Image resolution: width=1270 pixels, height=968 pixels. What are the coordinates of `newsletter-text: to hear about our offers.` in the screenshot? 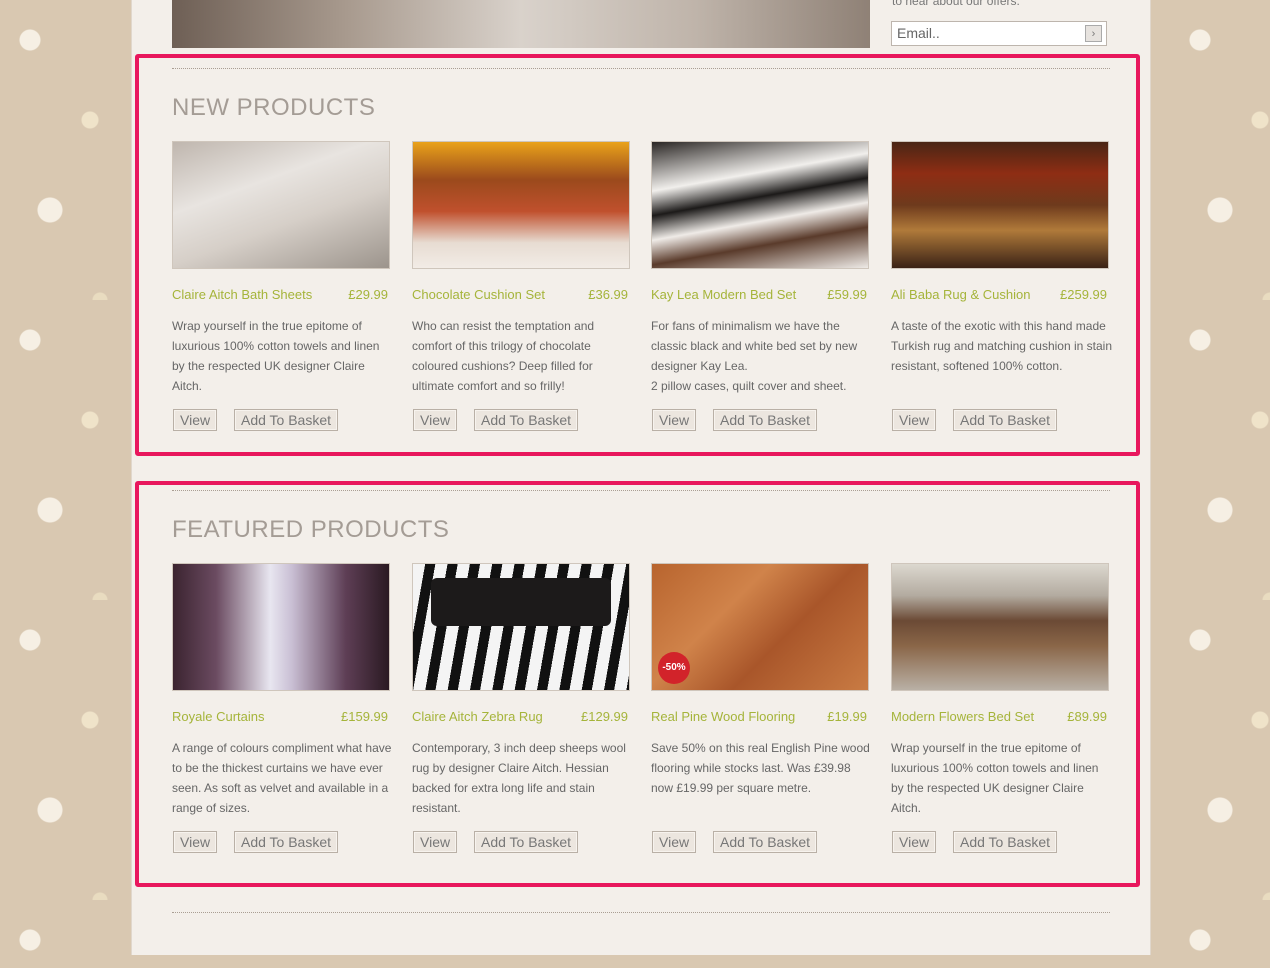 It's located at (956, 4).